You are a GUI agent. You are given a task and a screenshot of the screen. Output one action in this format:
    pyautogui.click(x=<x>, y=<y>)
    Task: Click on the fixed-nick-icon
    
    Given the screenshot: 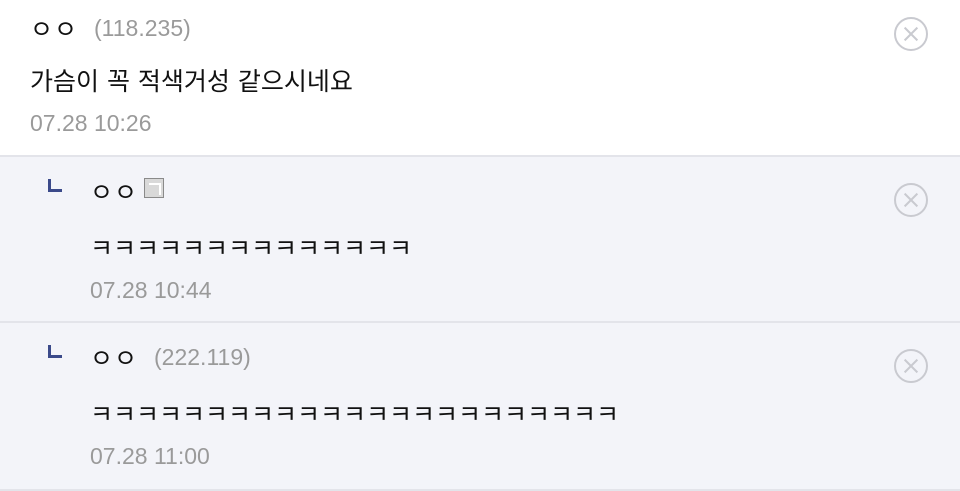 What is the action you would take?
    pyautogui.click(x=154, y=188)
    